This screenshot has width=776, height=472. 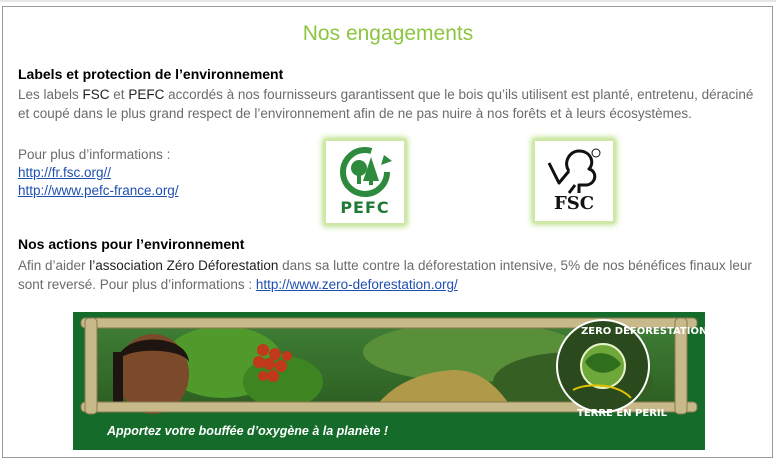 I want to click on page-title: Nos engagements, so click(x=388, y=33).